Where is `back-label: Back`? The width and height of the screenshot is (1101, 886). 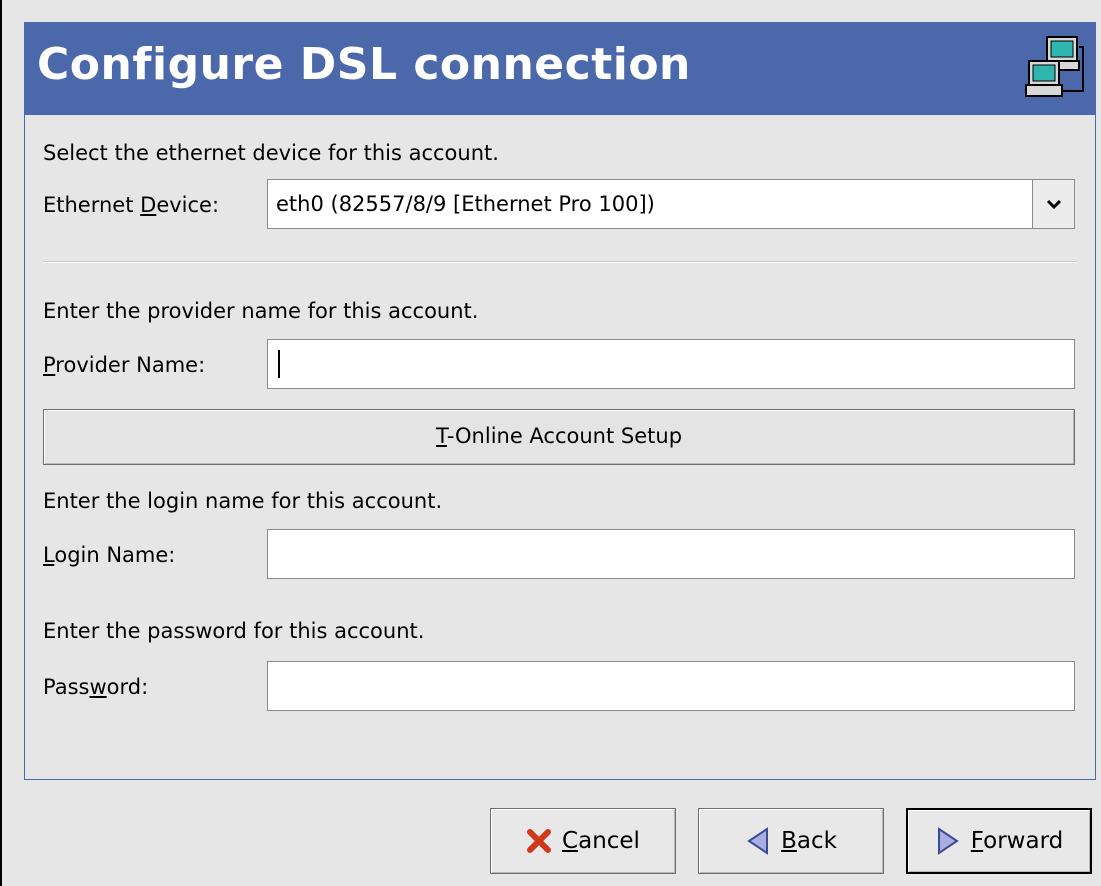
back-label: Back is located at coordinates (809, 841).